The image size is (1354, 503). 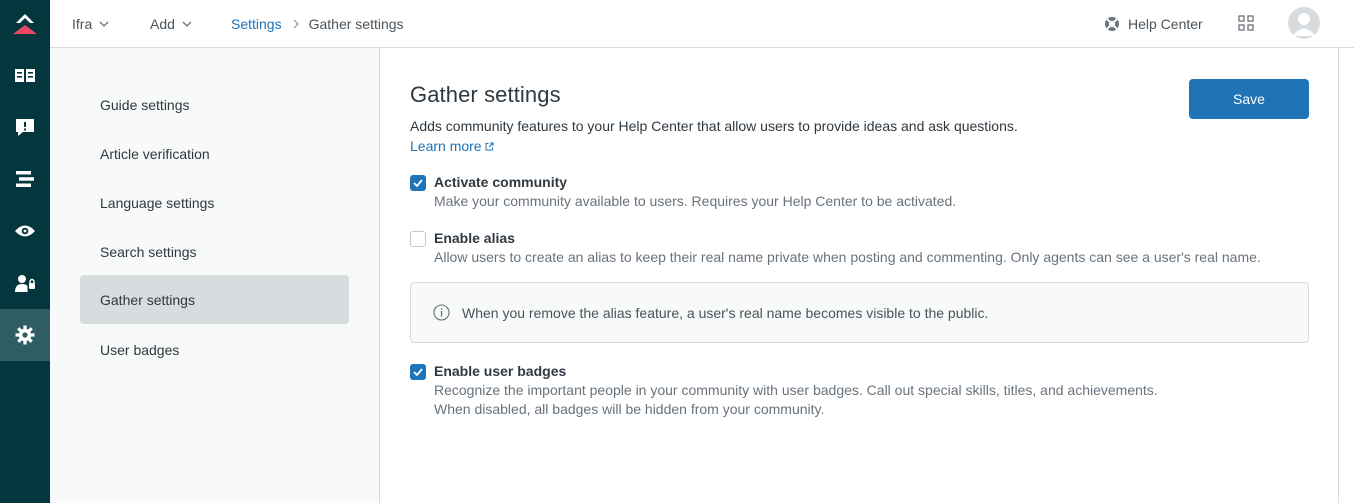 I want to click on enable-alias-checkbox, so click(x=418, y=239).